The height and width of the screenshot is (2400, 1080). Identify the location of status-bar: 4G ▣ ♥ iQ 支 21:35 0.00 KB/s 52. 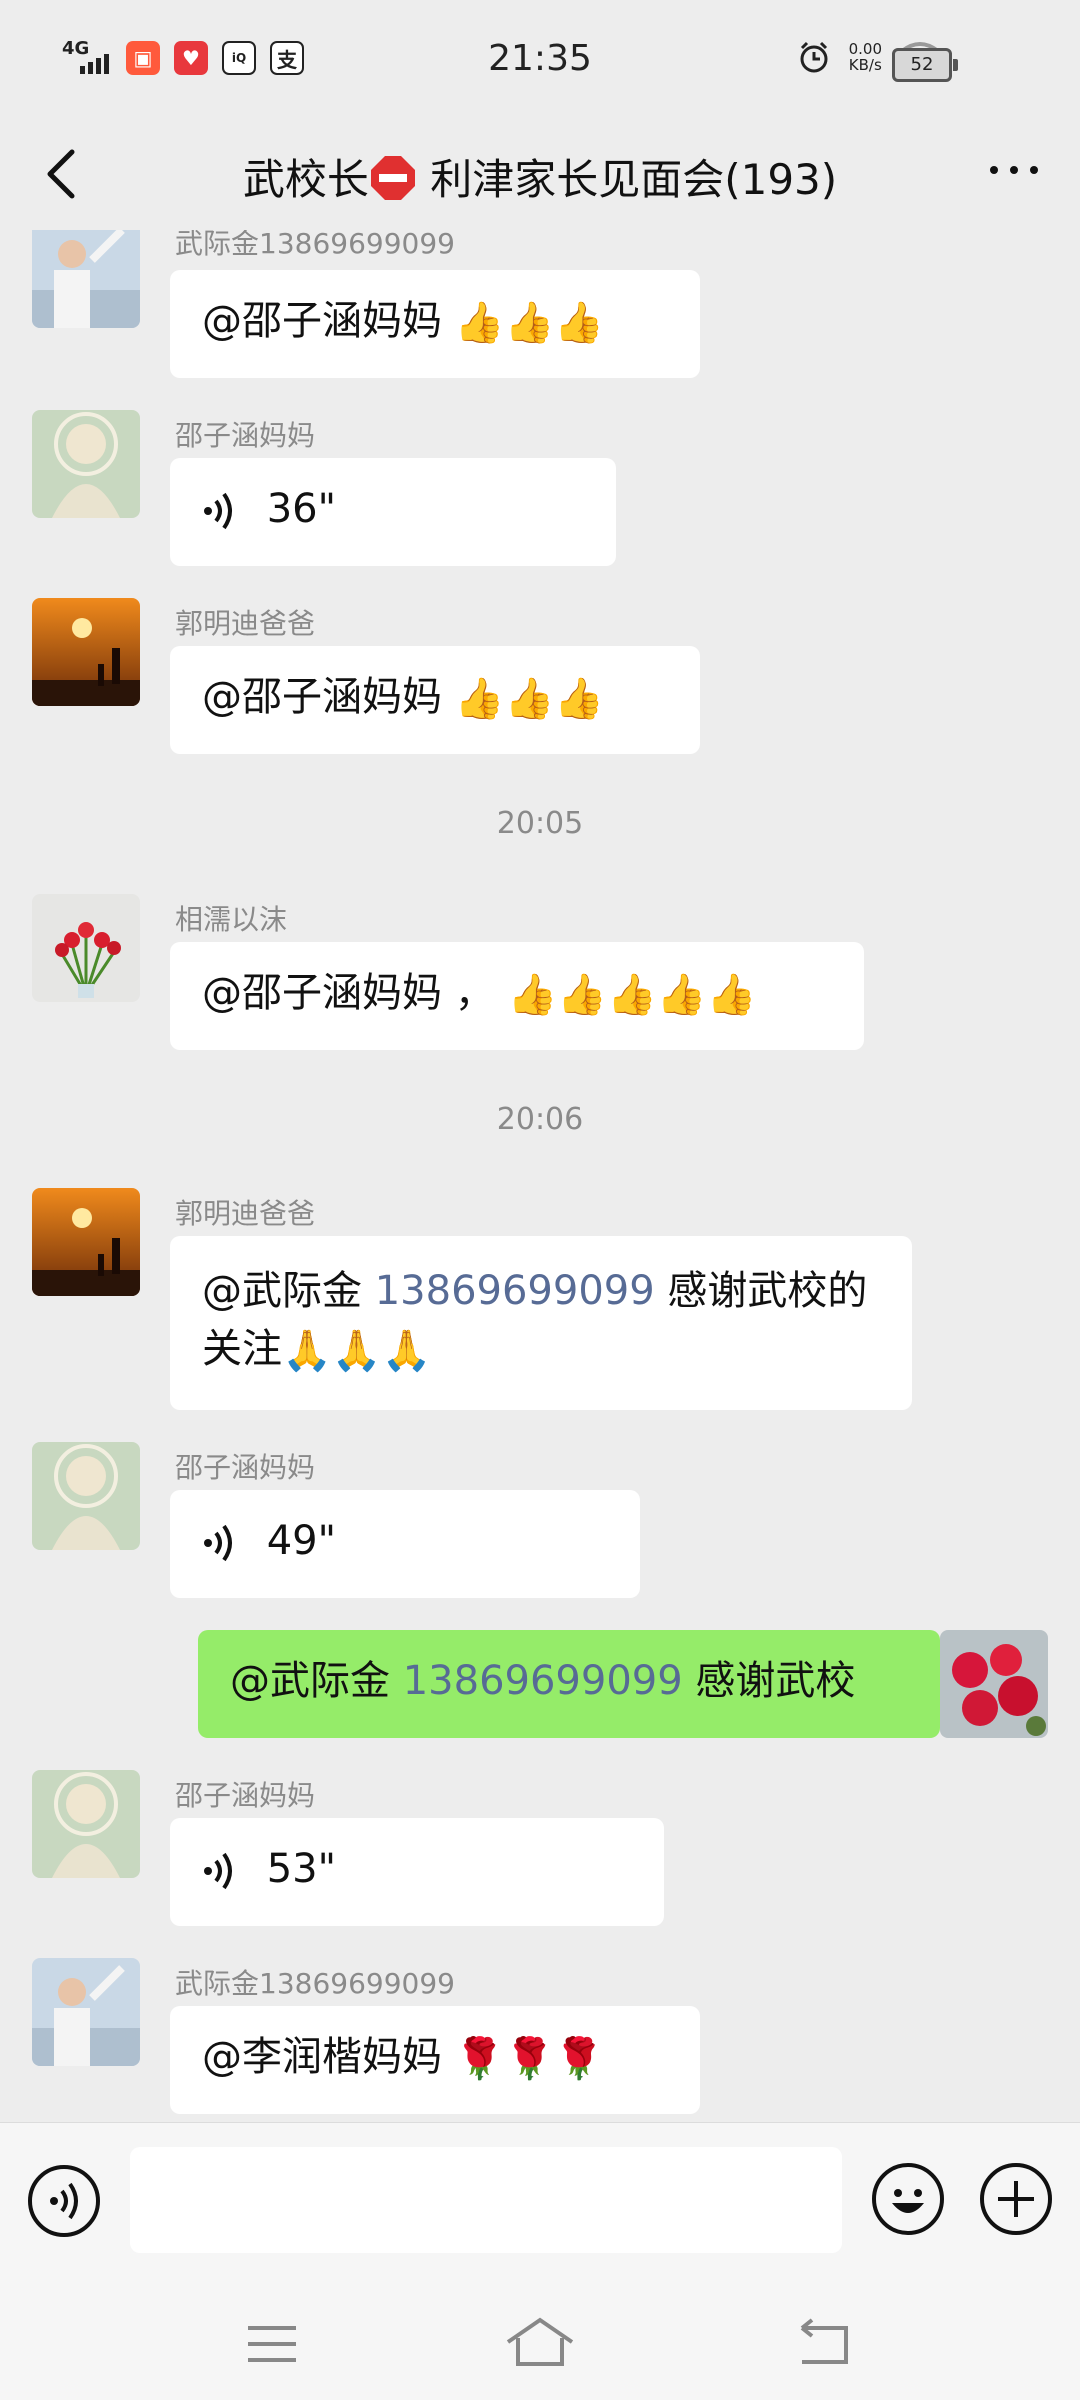
(540, 60).